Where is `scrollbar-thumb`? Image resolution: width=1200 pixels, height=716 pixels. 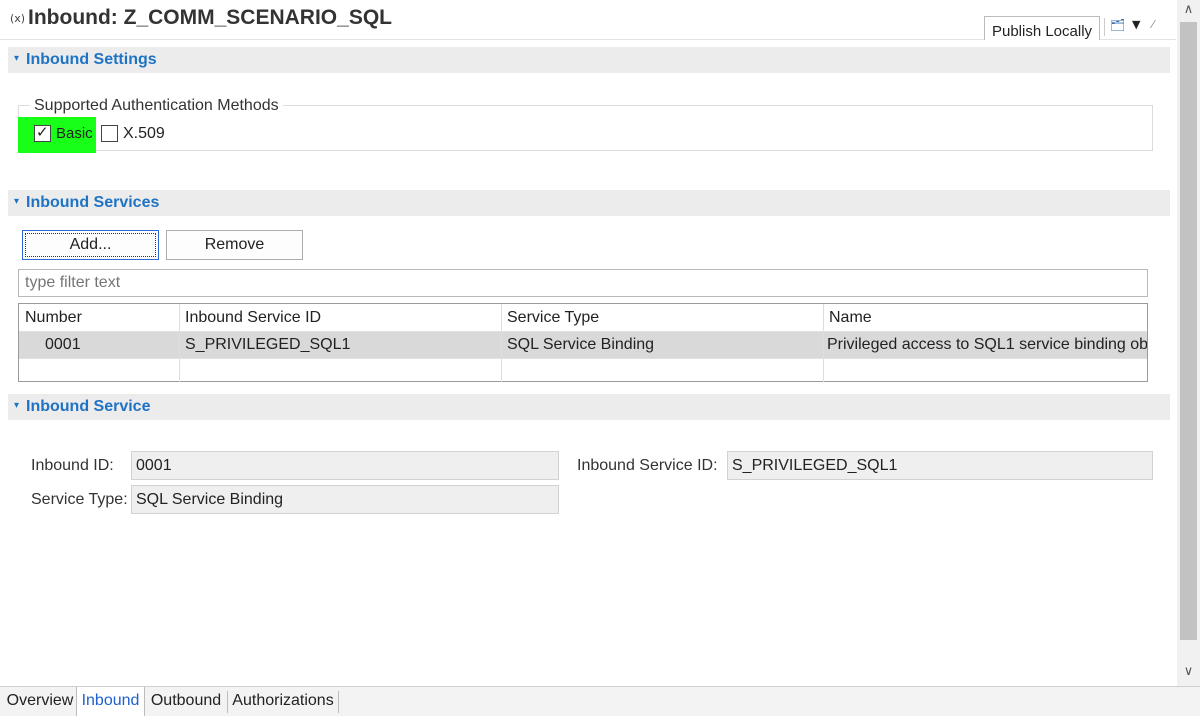 scrollbar-thumb is located at coordinates (1188, 331).